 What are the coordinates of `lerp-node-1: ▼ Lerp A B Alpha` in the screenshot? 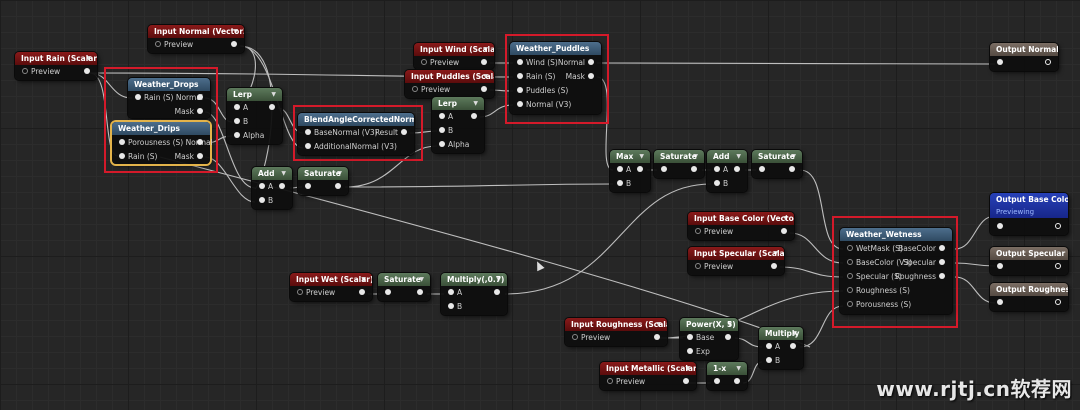 It's located at (254, 116).